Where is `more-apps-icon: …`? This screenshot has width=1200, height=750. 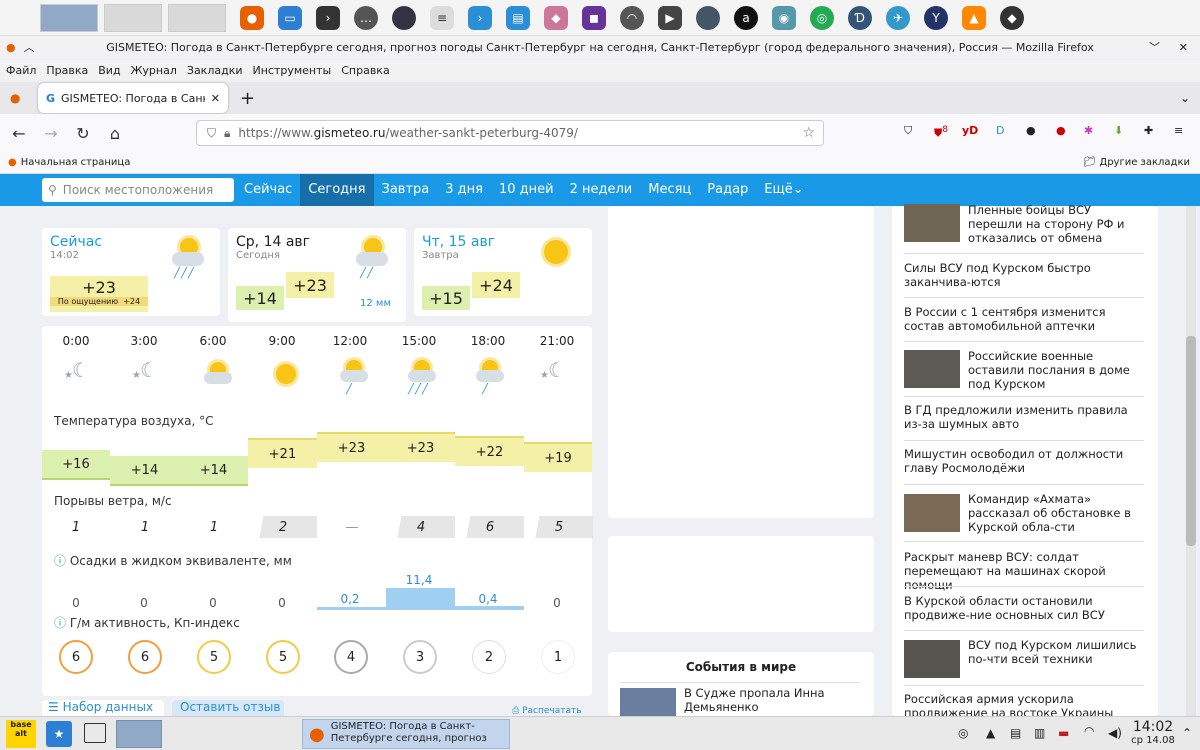 more-apps-icon: … is located at coordinates (366, 17).